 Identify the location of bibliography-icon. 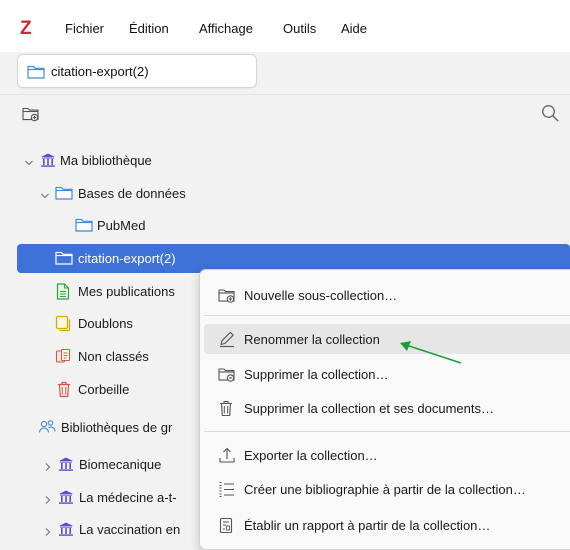
(227, 489).